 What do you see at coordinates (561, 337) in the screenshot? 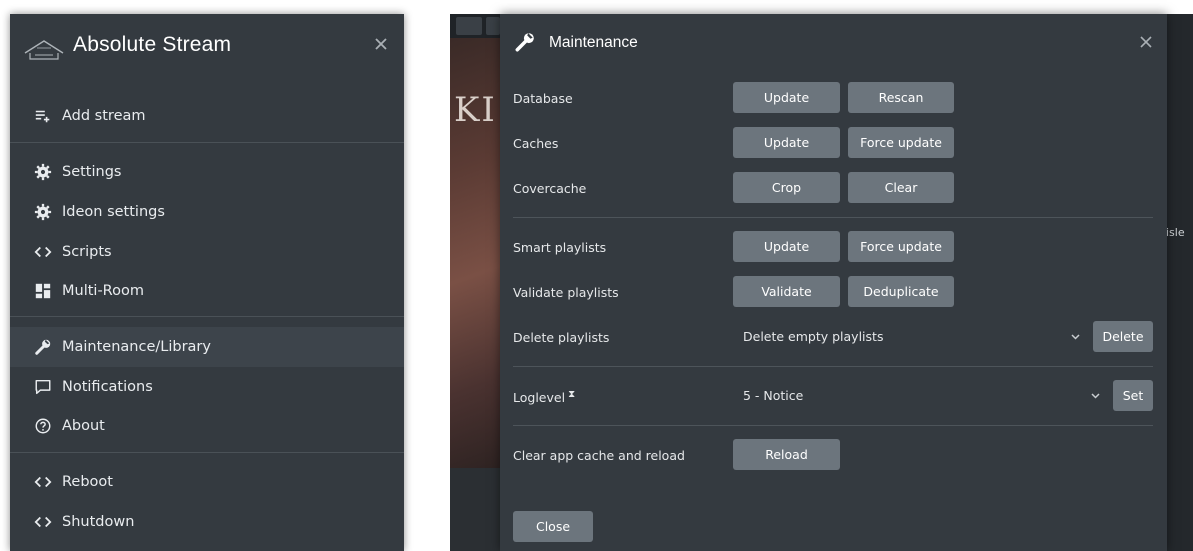
I see `delete-playlists-label: Delete playlists` at bounding box center [561, 337].